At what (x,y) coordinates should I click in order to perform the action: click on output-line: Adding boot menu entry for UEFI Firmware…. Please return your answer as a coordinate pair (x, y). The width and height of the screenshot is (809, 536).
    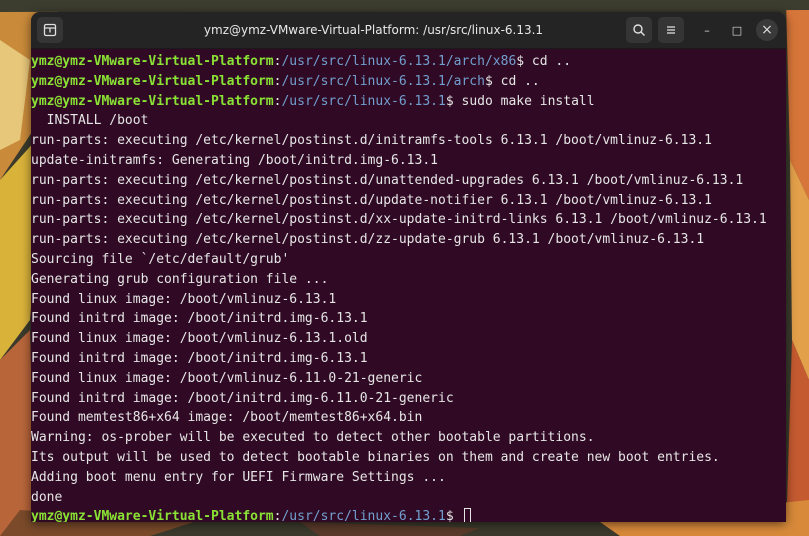
    Looking at the image, I should click on (238, 477).